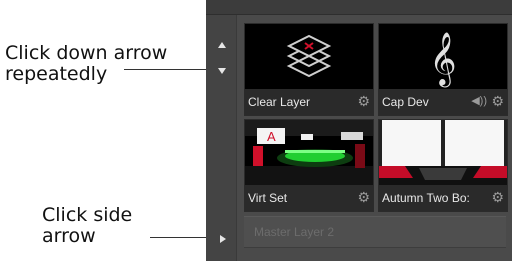 This screenshot has height=261, width=512. I want to click on master-layer-label: Master Layer 2, so click(294, 232).